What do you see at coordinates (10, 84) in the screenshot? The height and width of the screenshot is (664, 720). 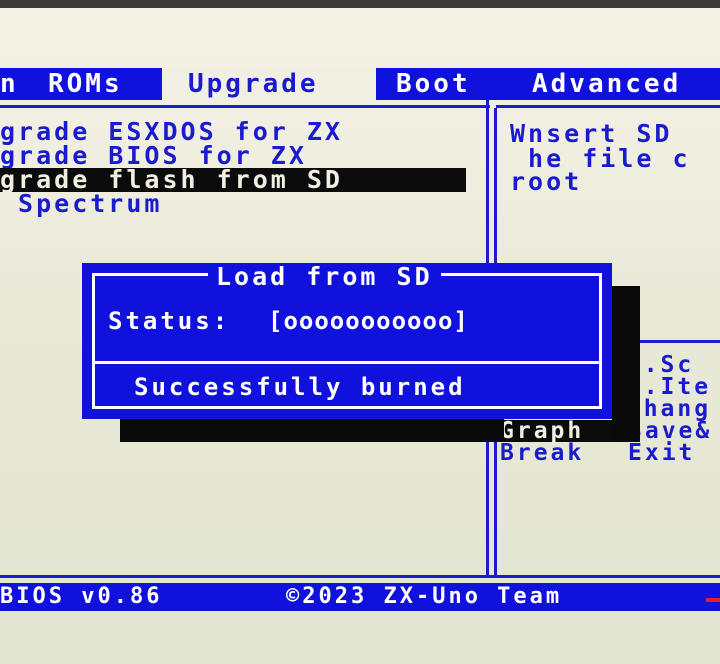 I see `menu-item-main: n` at bounding box center [10, 84].